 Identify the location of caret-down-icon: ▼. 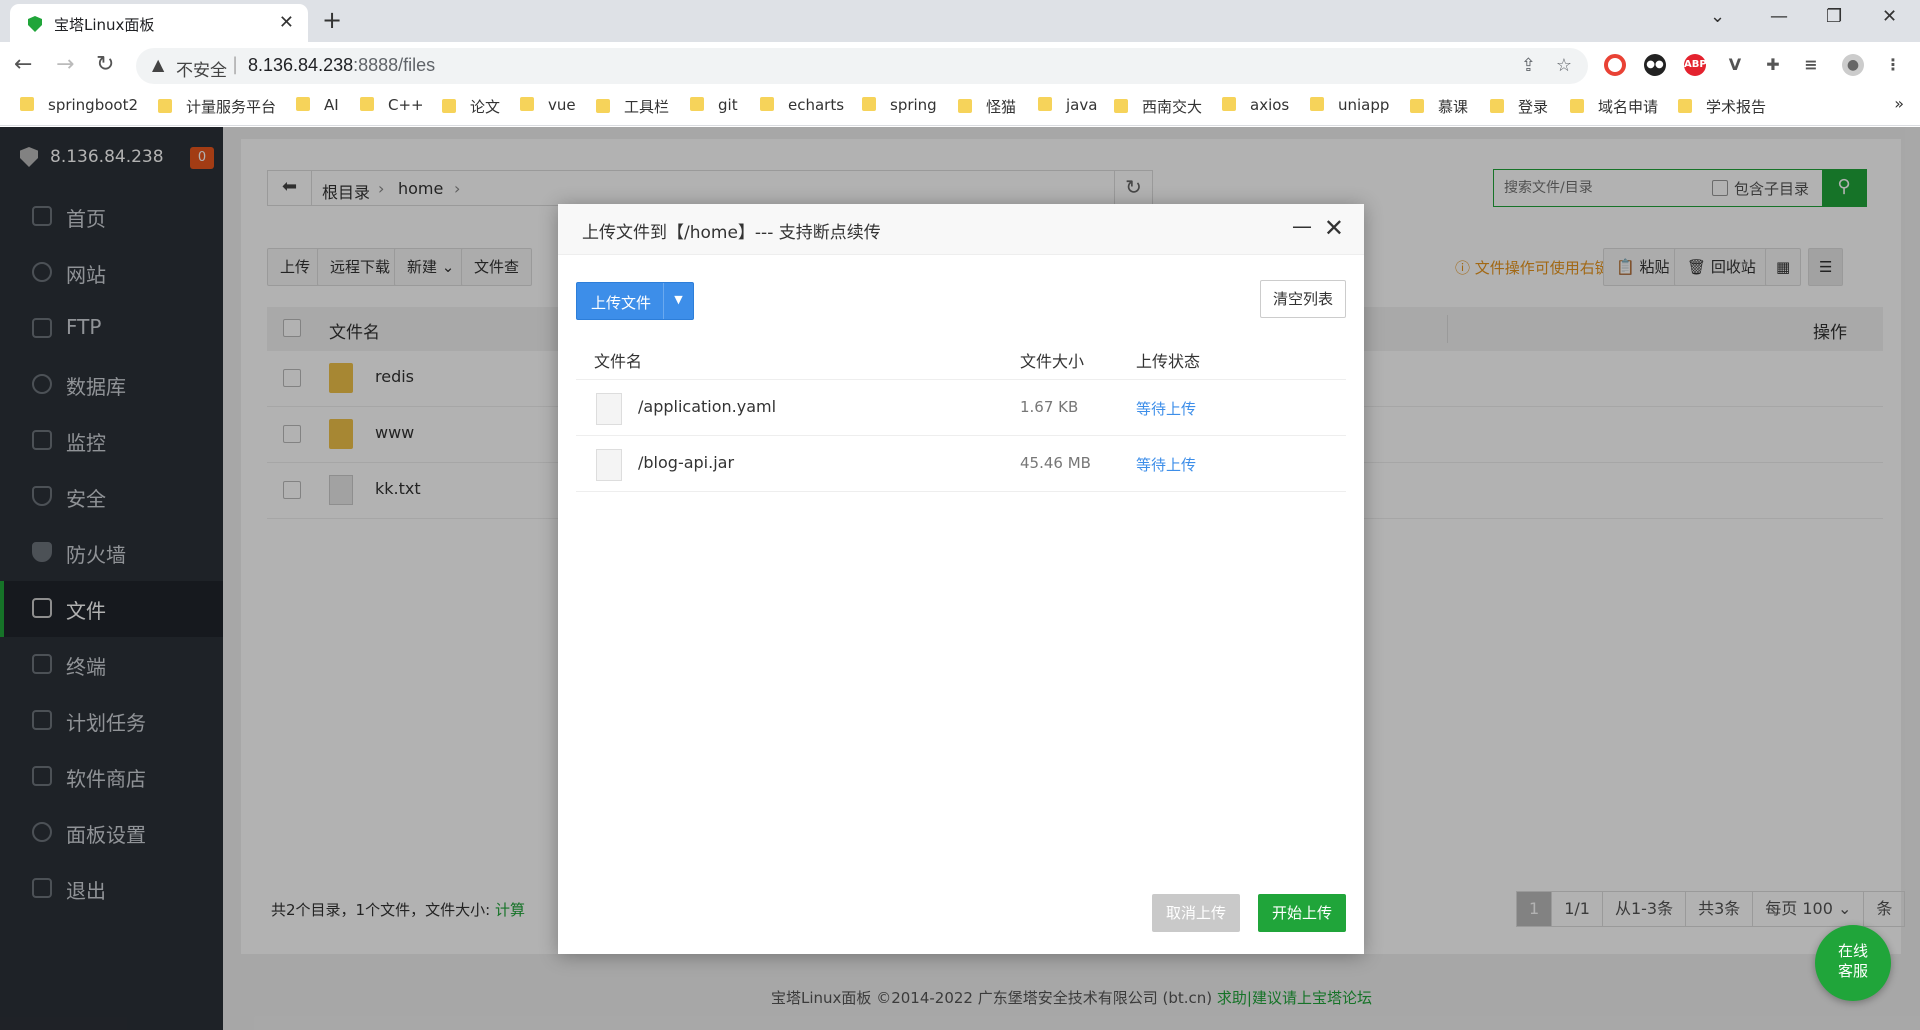
(678, 301).